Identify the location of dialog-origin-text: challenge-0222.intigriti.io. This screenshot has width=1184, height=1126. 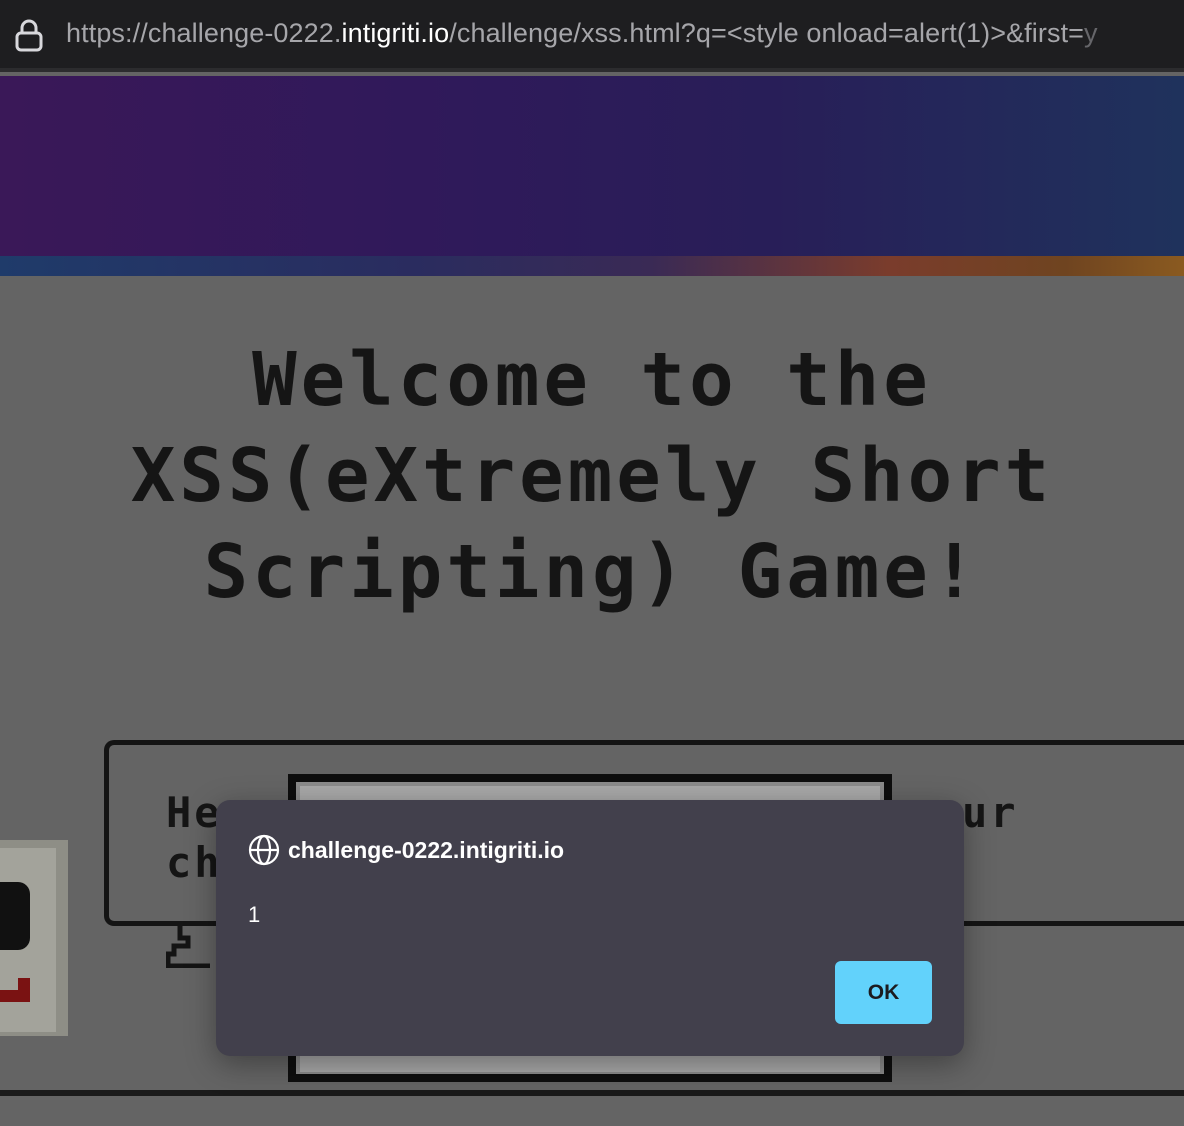
(426, 849).